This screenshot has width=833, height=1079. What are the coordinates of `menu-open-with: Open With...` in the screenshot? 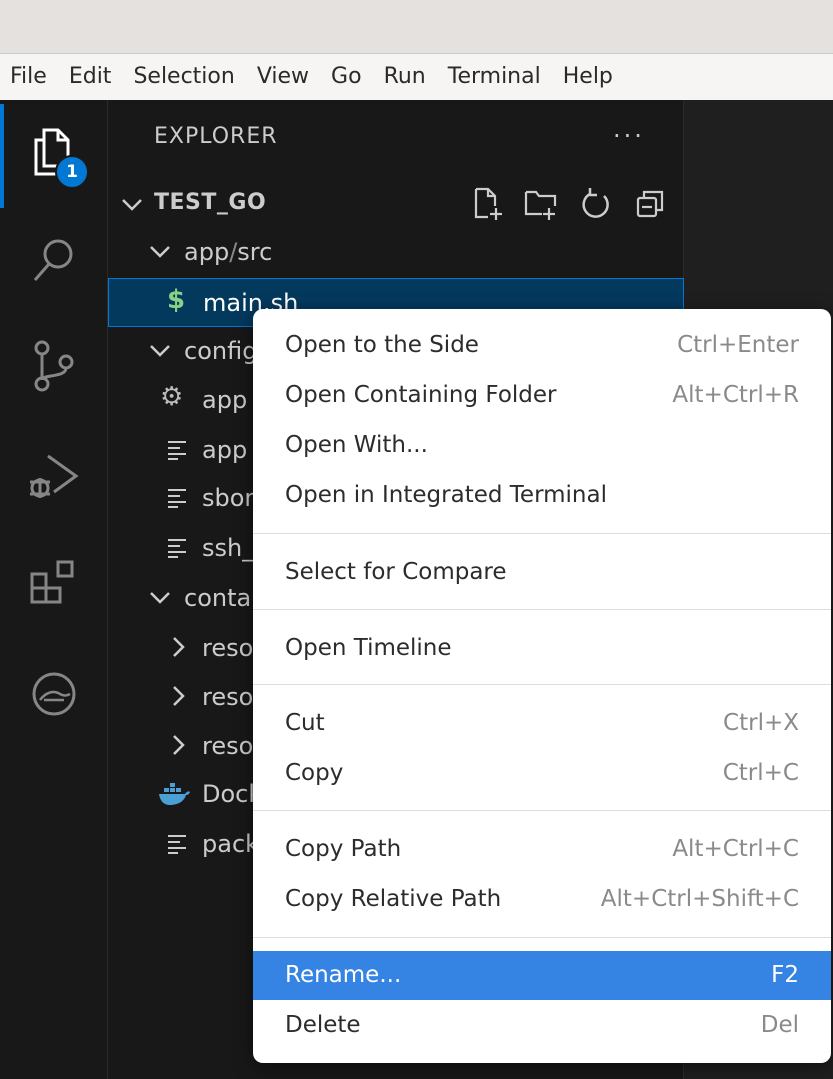 It's located at (542, 445).